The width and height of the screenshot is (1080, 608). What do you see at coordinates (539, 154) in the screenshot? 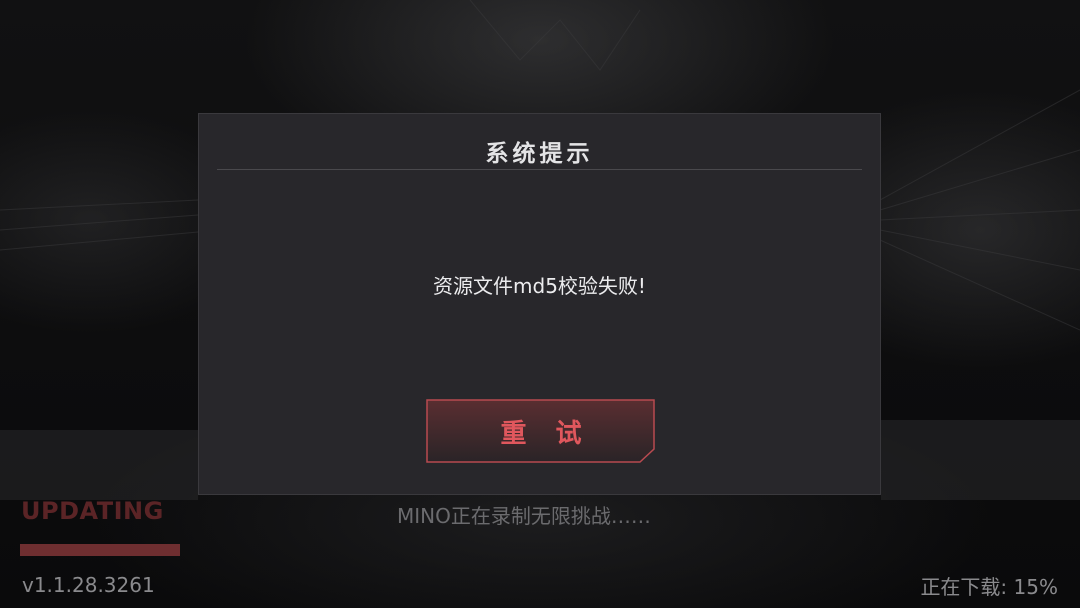
I see `dialog-title: 系统提示` at bounding box center [539, 154].